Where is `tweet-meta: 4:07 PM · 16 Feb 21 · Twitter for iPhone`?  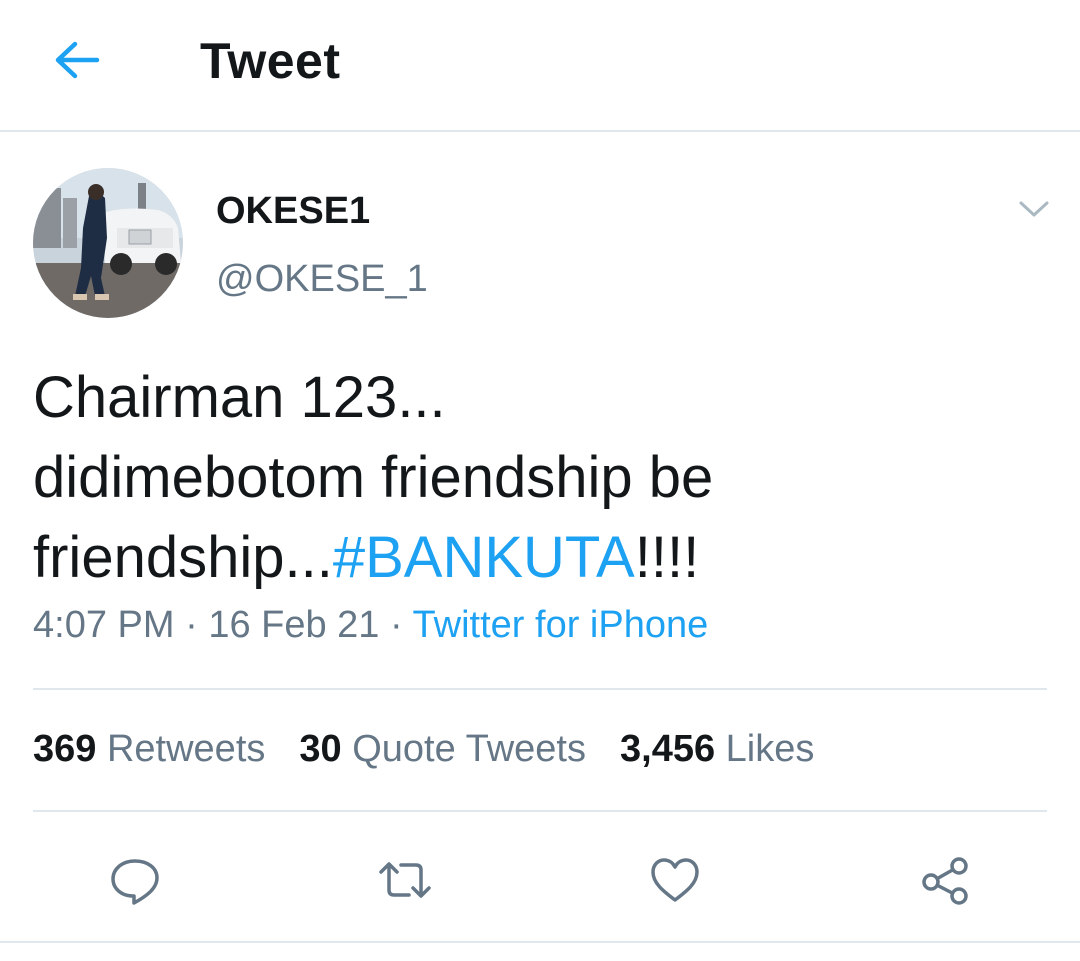
tweet-meta: 4:07 PM · 16 Feb 21 · Twitter for iPhone is located at coordinates (370, 625).